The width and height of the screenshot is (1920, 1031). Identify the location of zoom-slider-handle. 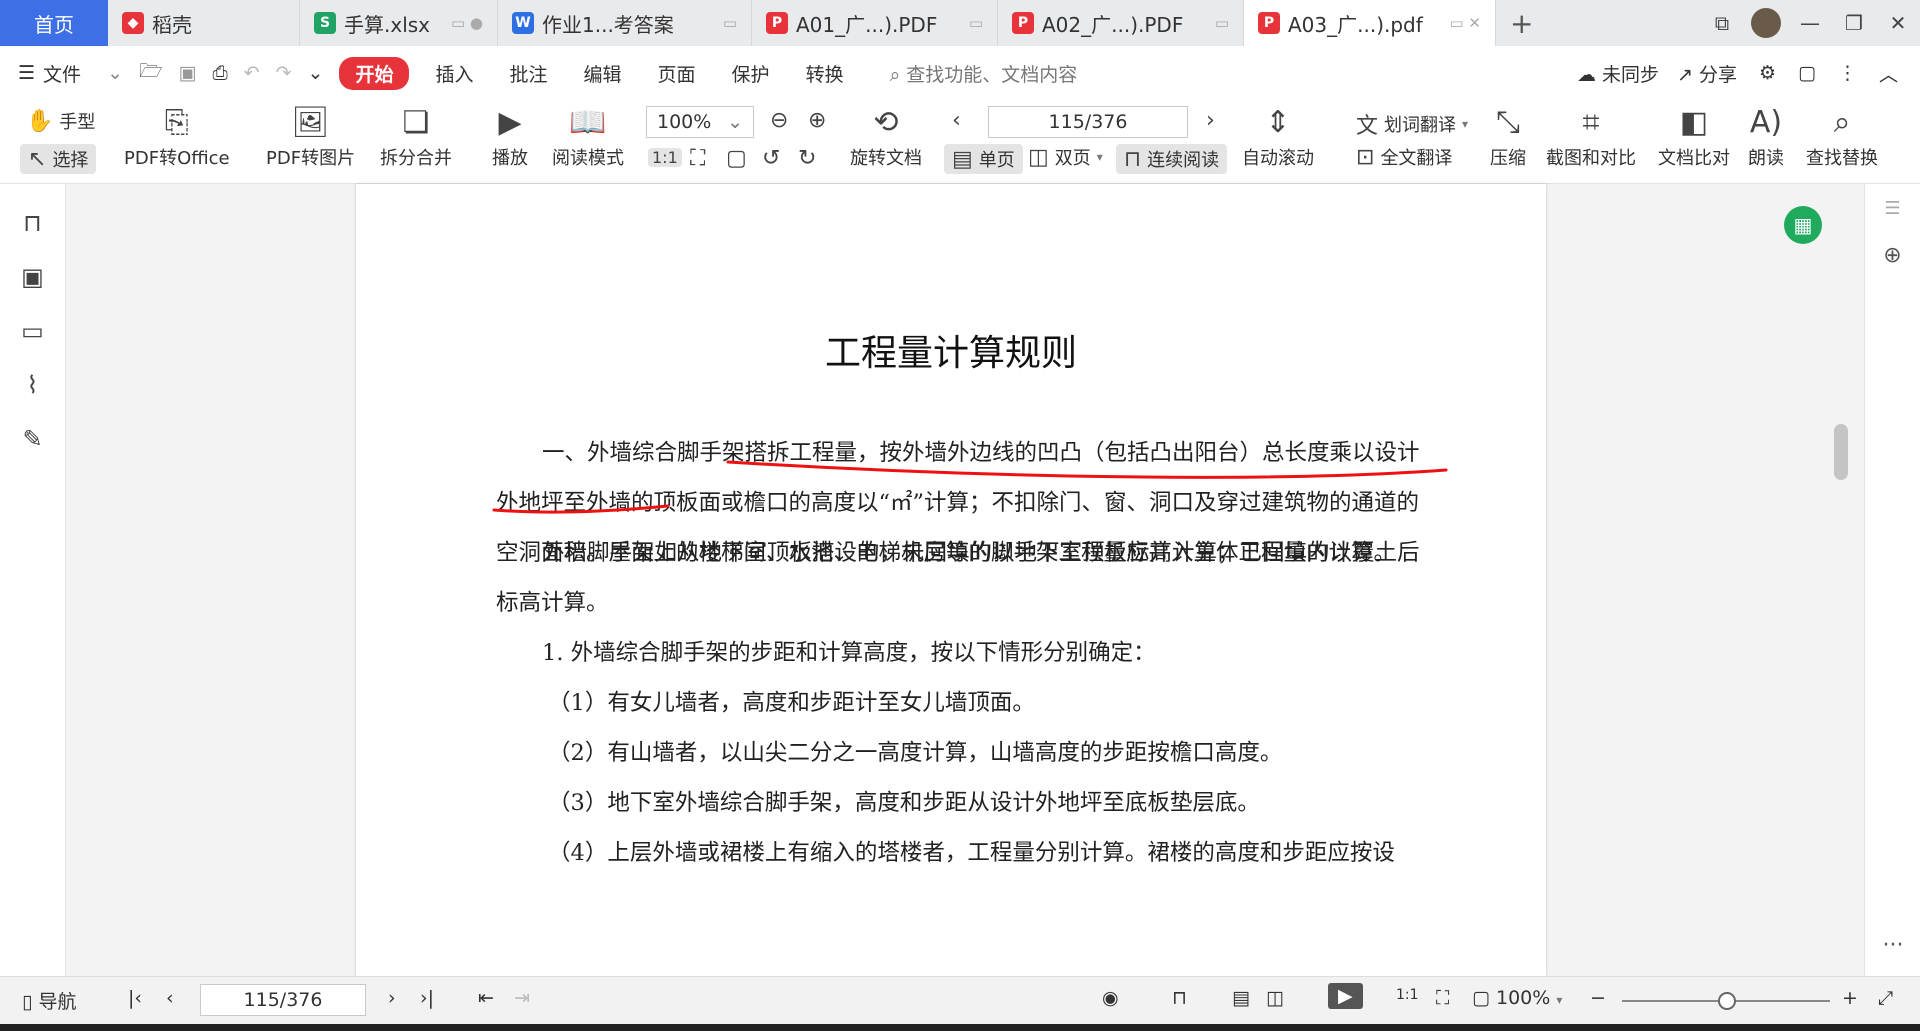
(1727, 1001).